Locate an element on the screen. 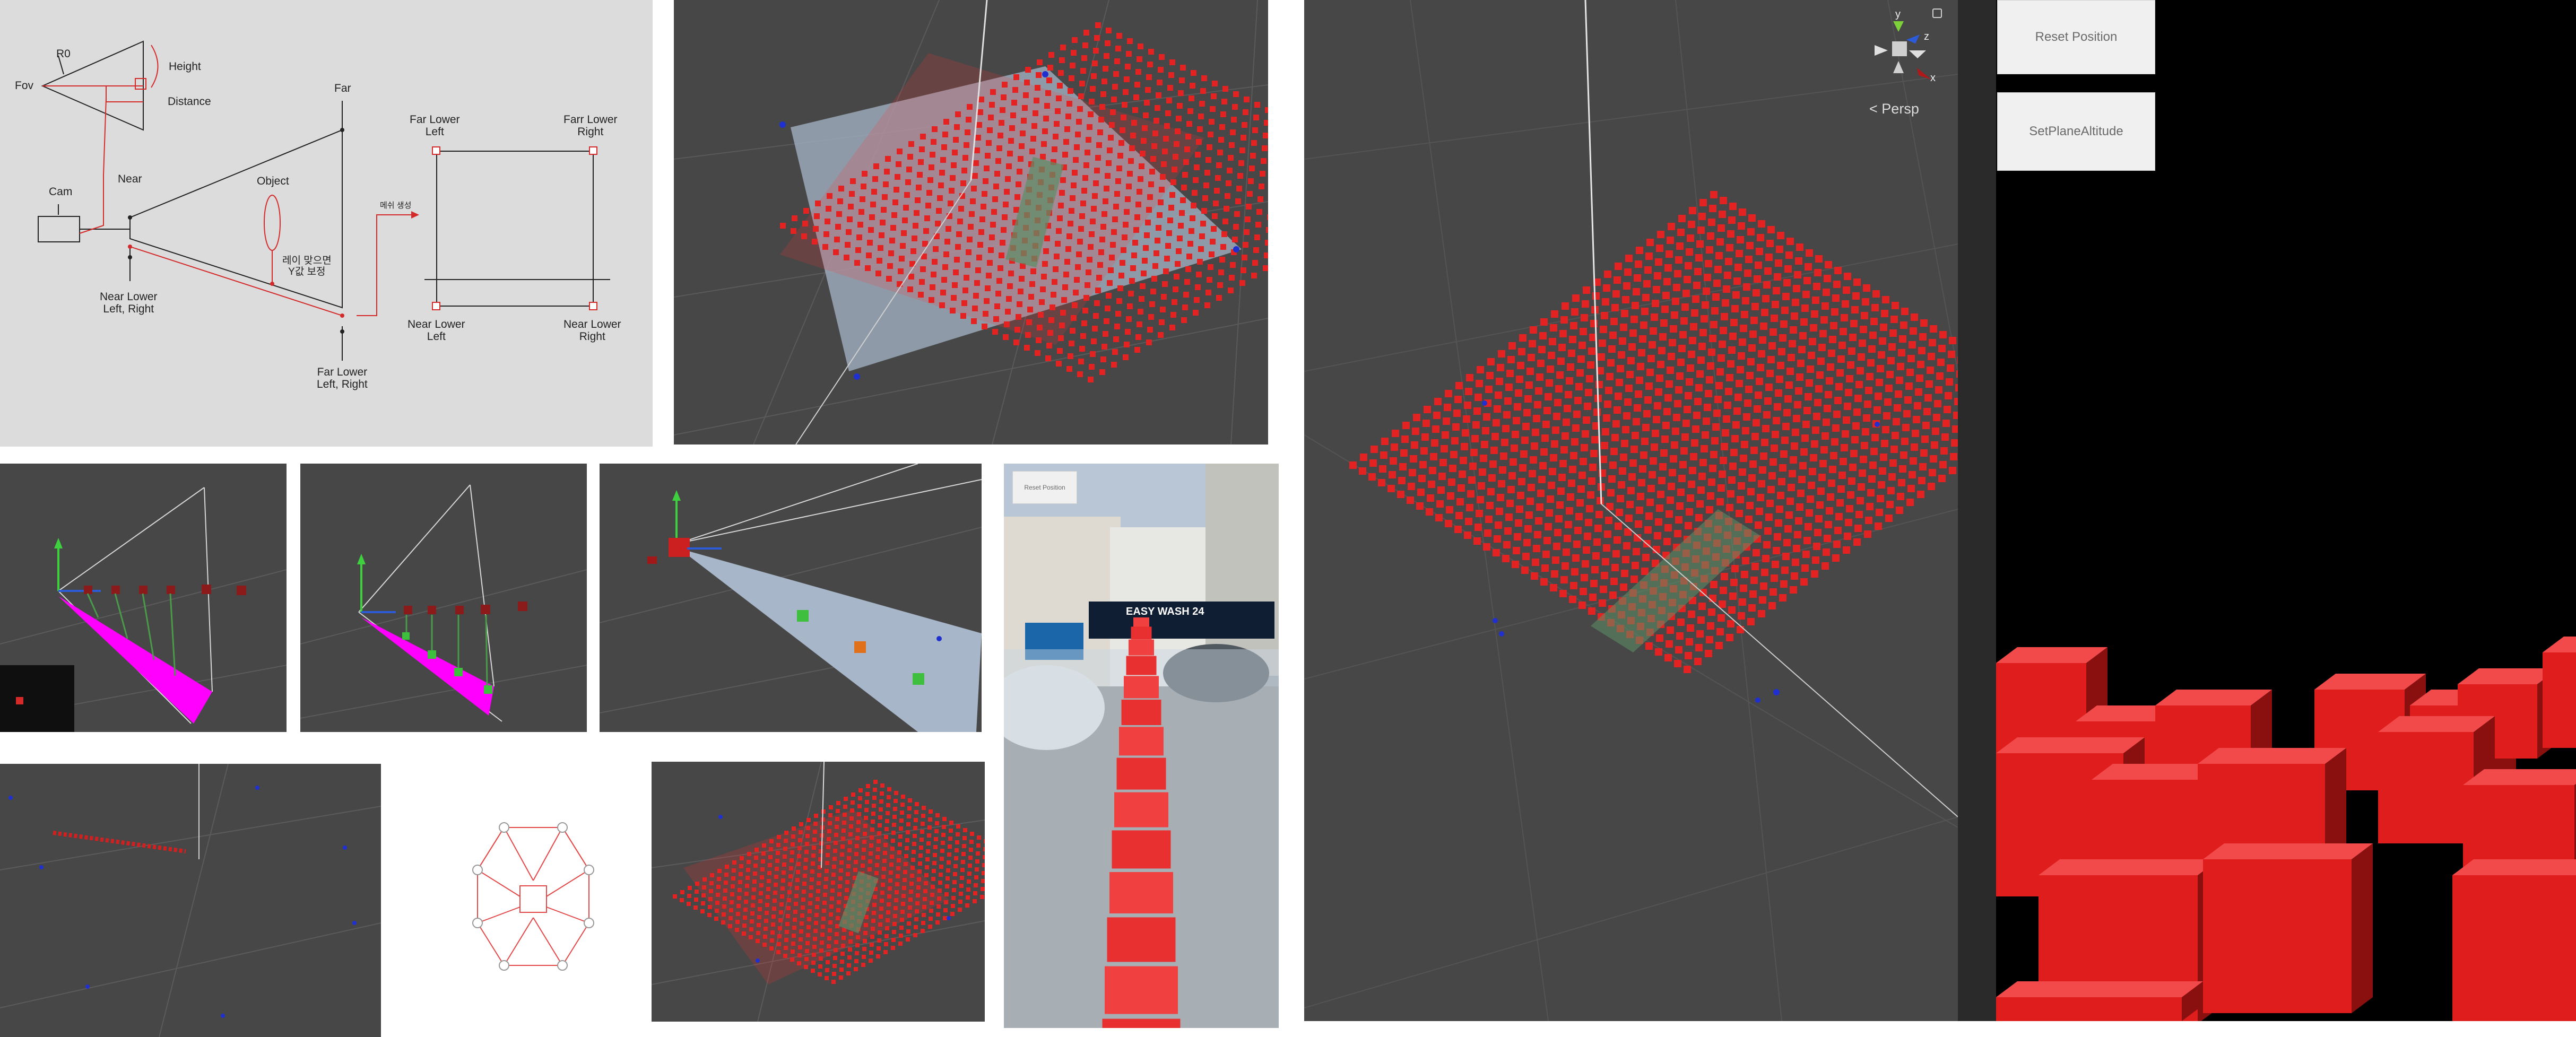 Image resolution: width=2576 pixels, height=1037 pixels. reset-position-button: Reset Position is located at coordinates (2076, 37).